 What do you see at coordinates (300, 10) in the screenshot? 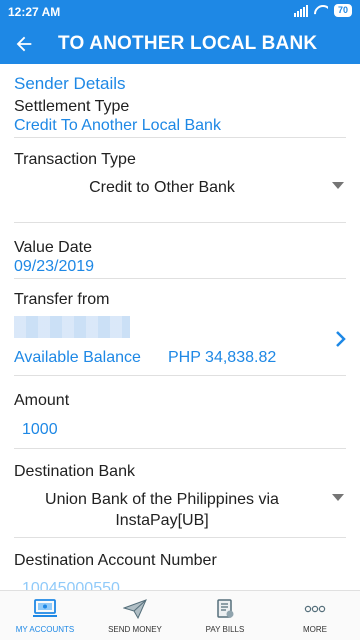
I see `signal-icon` at bounding box center [300, 10].